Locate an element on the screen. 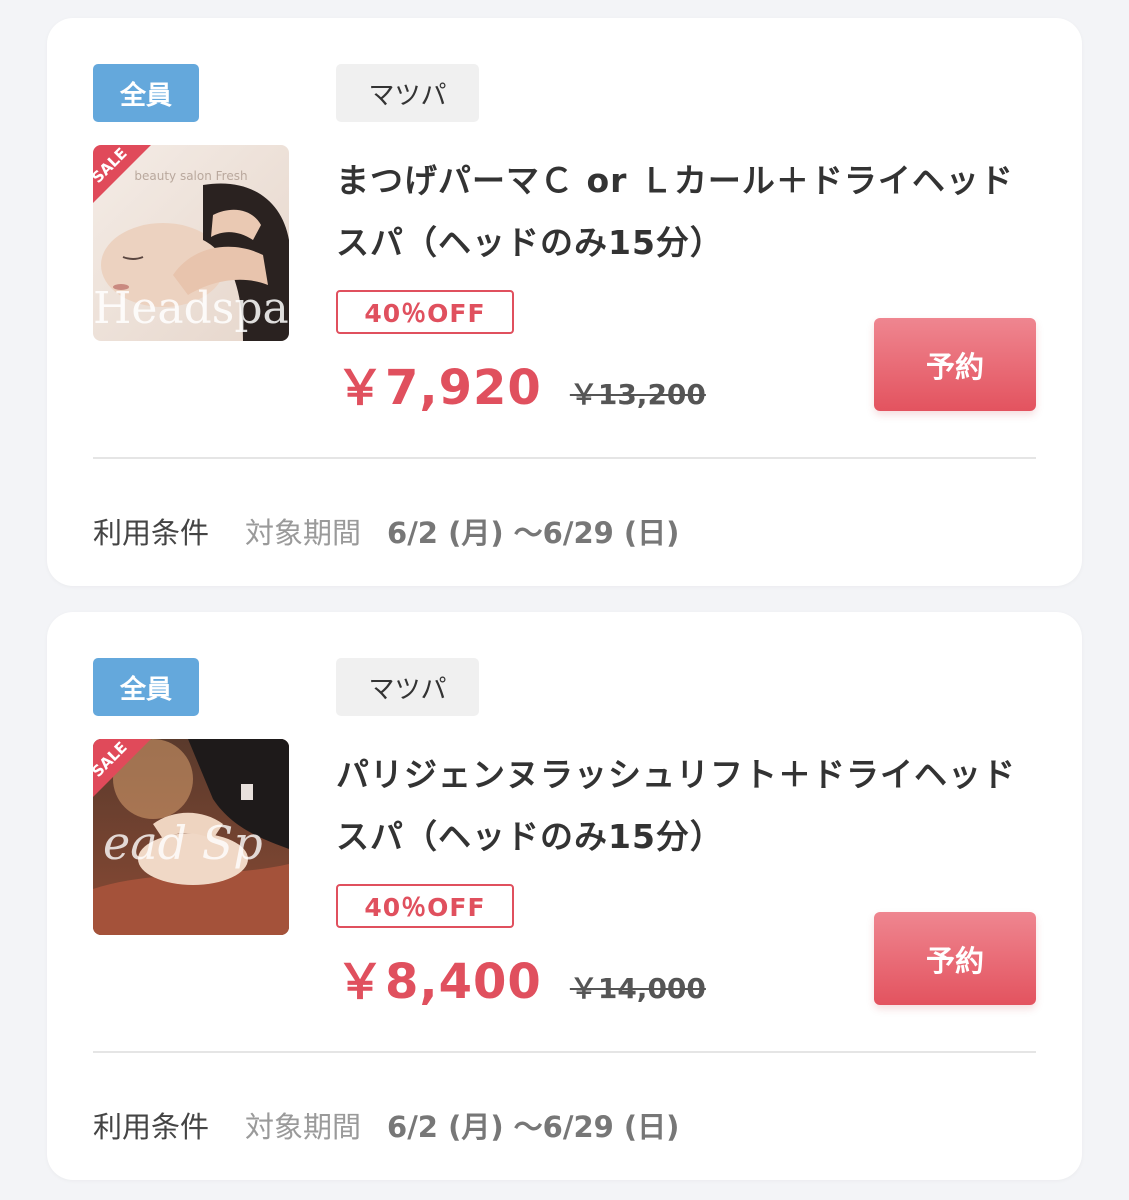 The image size is (1129, 1200). sale-price: ￥8,400 is located at coordinates (439, 982).